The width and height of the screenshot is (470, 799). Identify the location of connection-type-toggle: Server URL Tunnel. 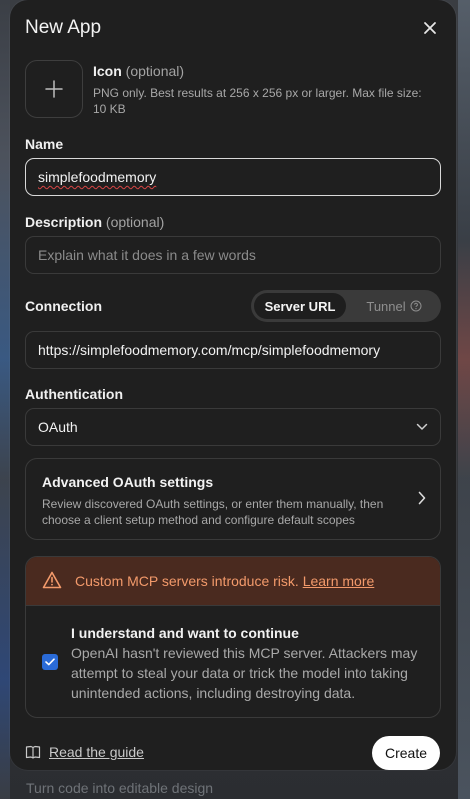
(346, 306).